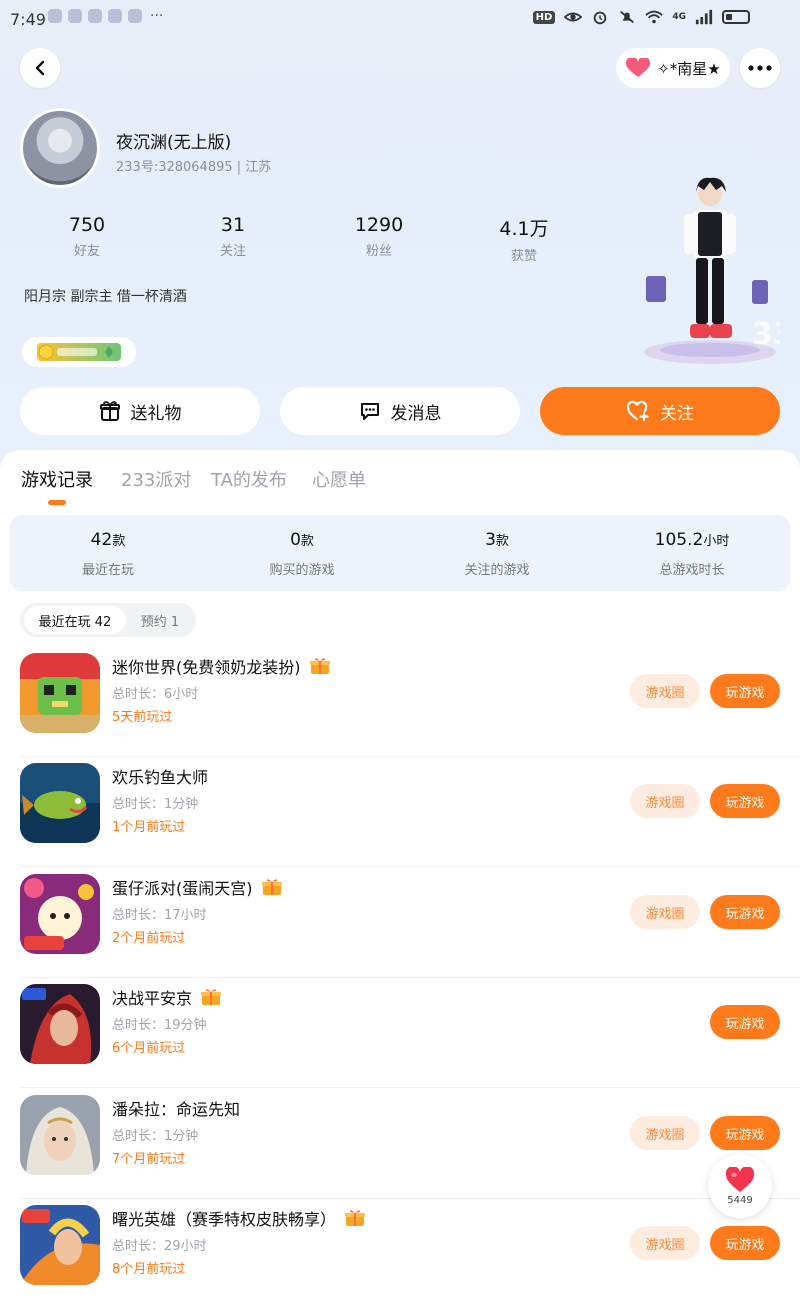 The width and height of the screenshot is (800, 1309). What do you see at coordinates (679, 540) in the screenshot?
I see `summary-value: 105.2` at bounding box center [679, 540].